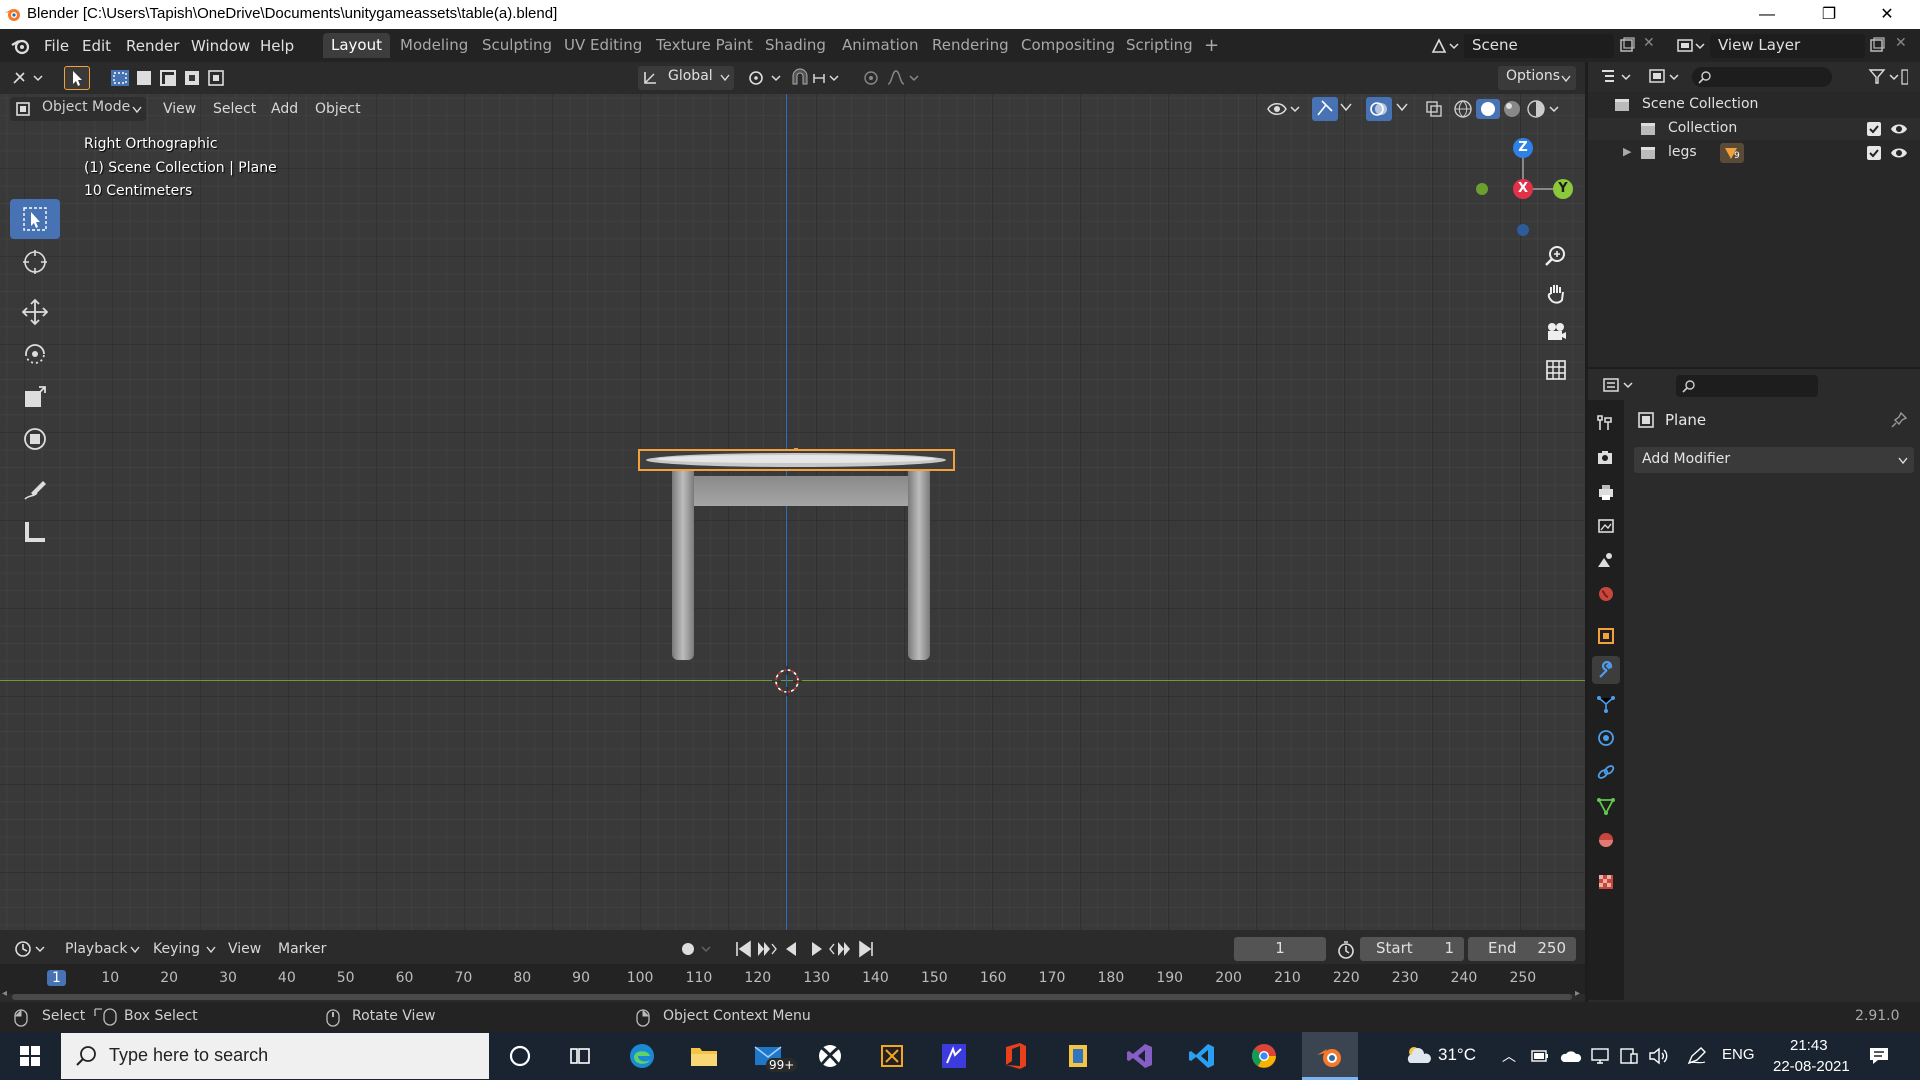  I want to click on playback-controls, so click(809, 949).